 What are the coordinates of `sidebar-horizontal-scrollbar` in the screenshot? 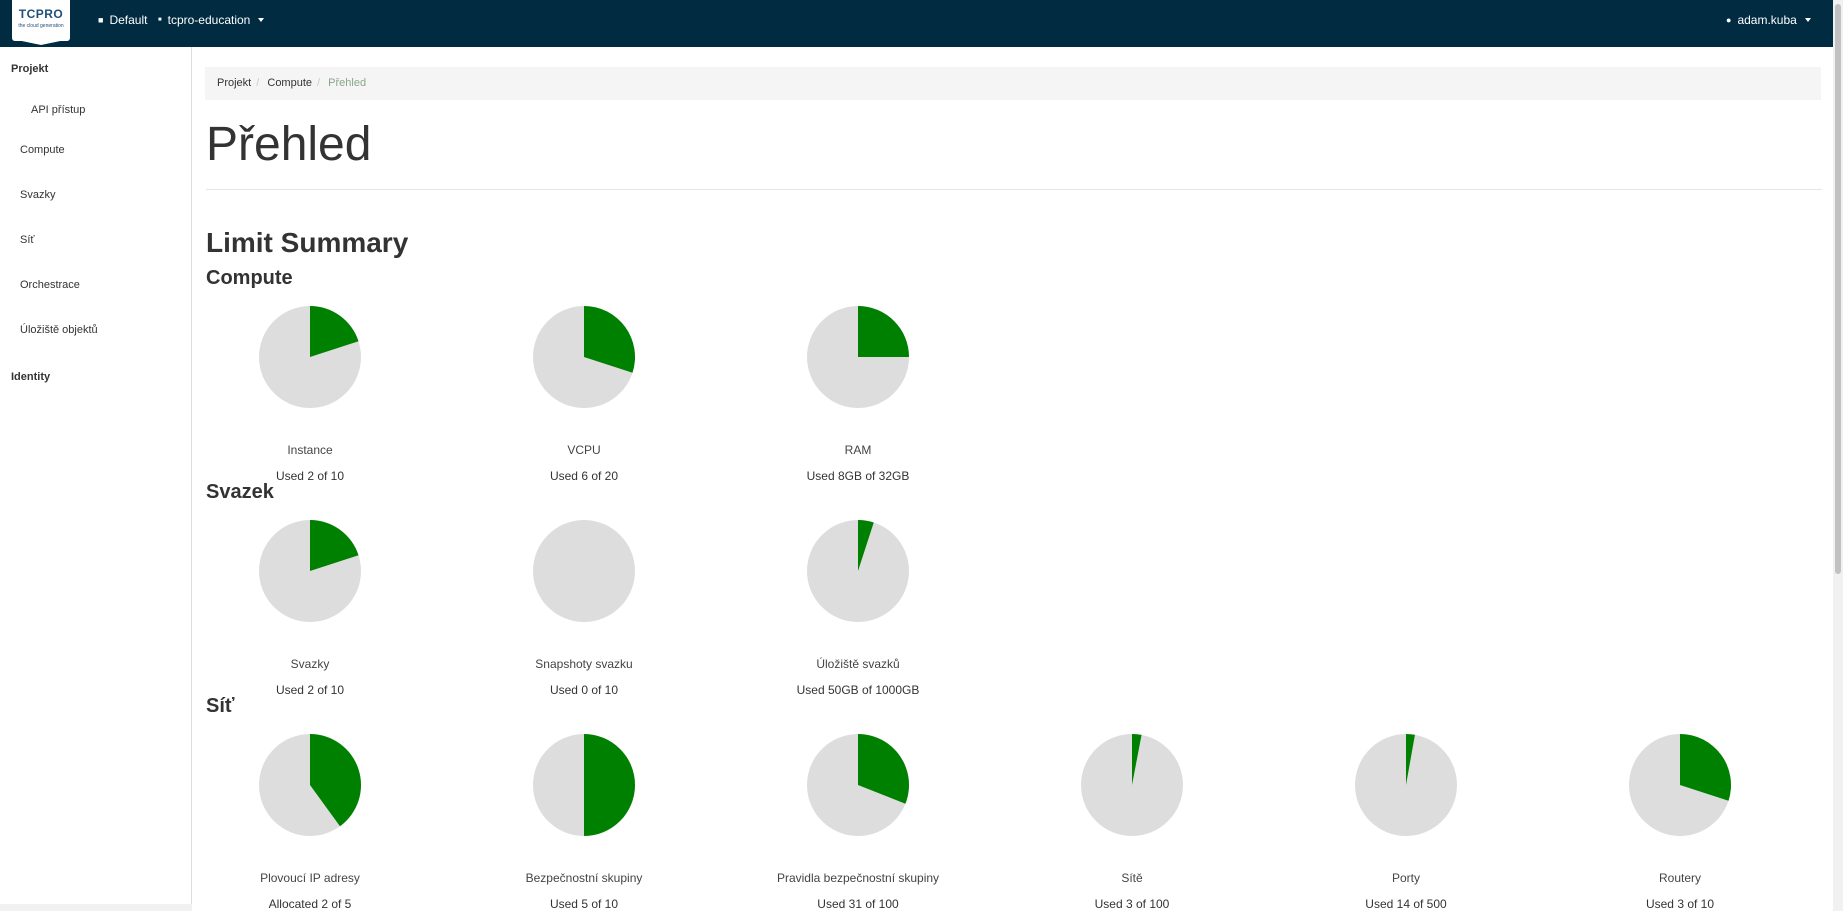 It's located at (96, 907).